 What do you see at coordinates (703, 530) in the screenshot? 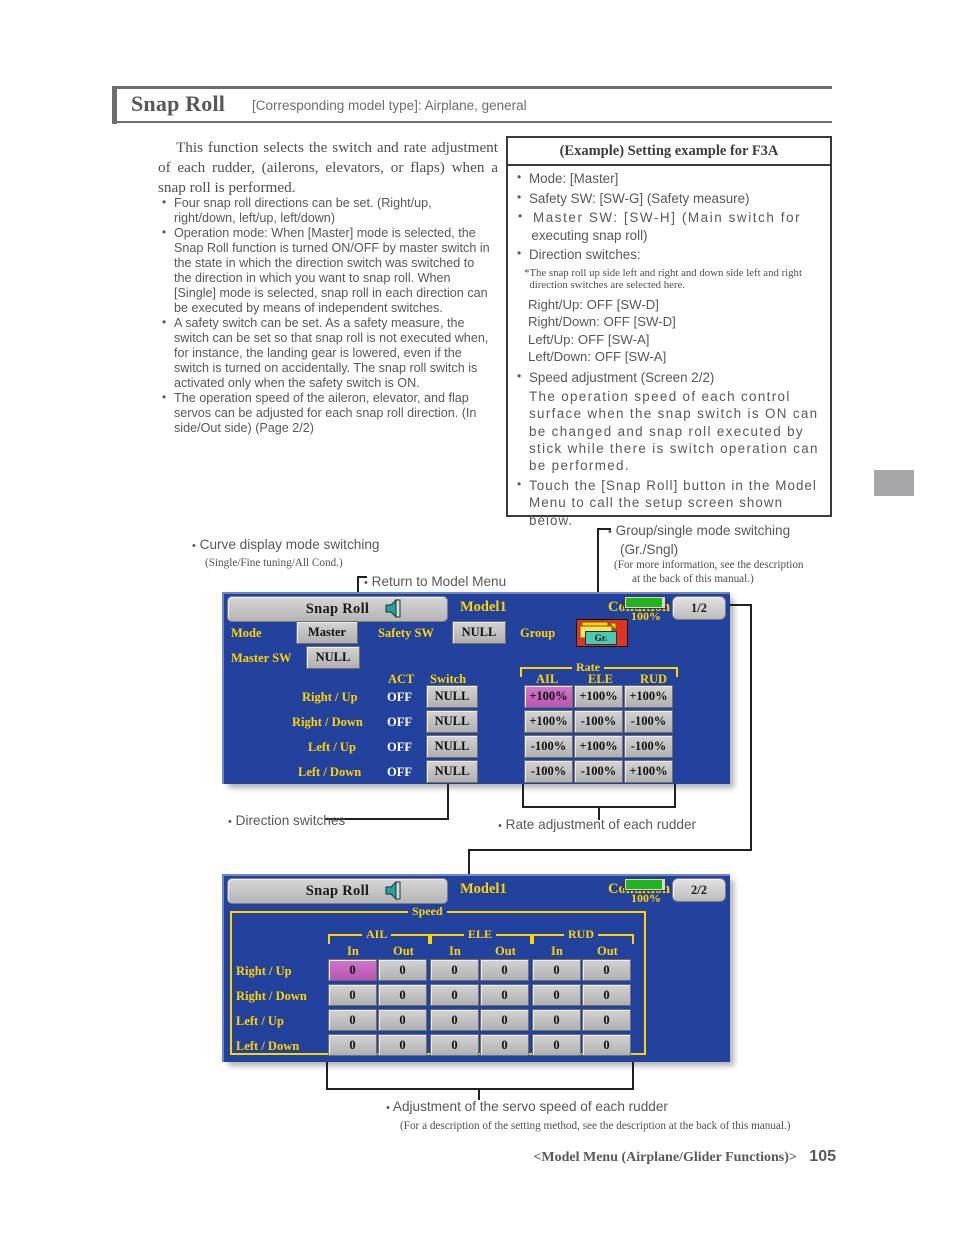
I see `annotation-group-single-line1: Group/single mode switching` at bounding box center [703, 530].